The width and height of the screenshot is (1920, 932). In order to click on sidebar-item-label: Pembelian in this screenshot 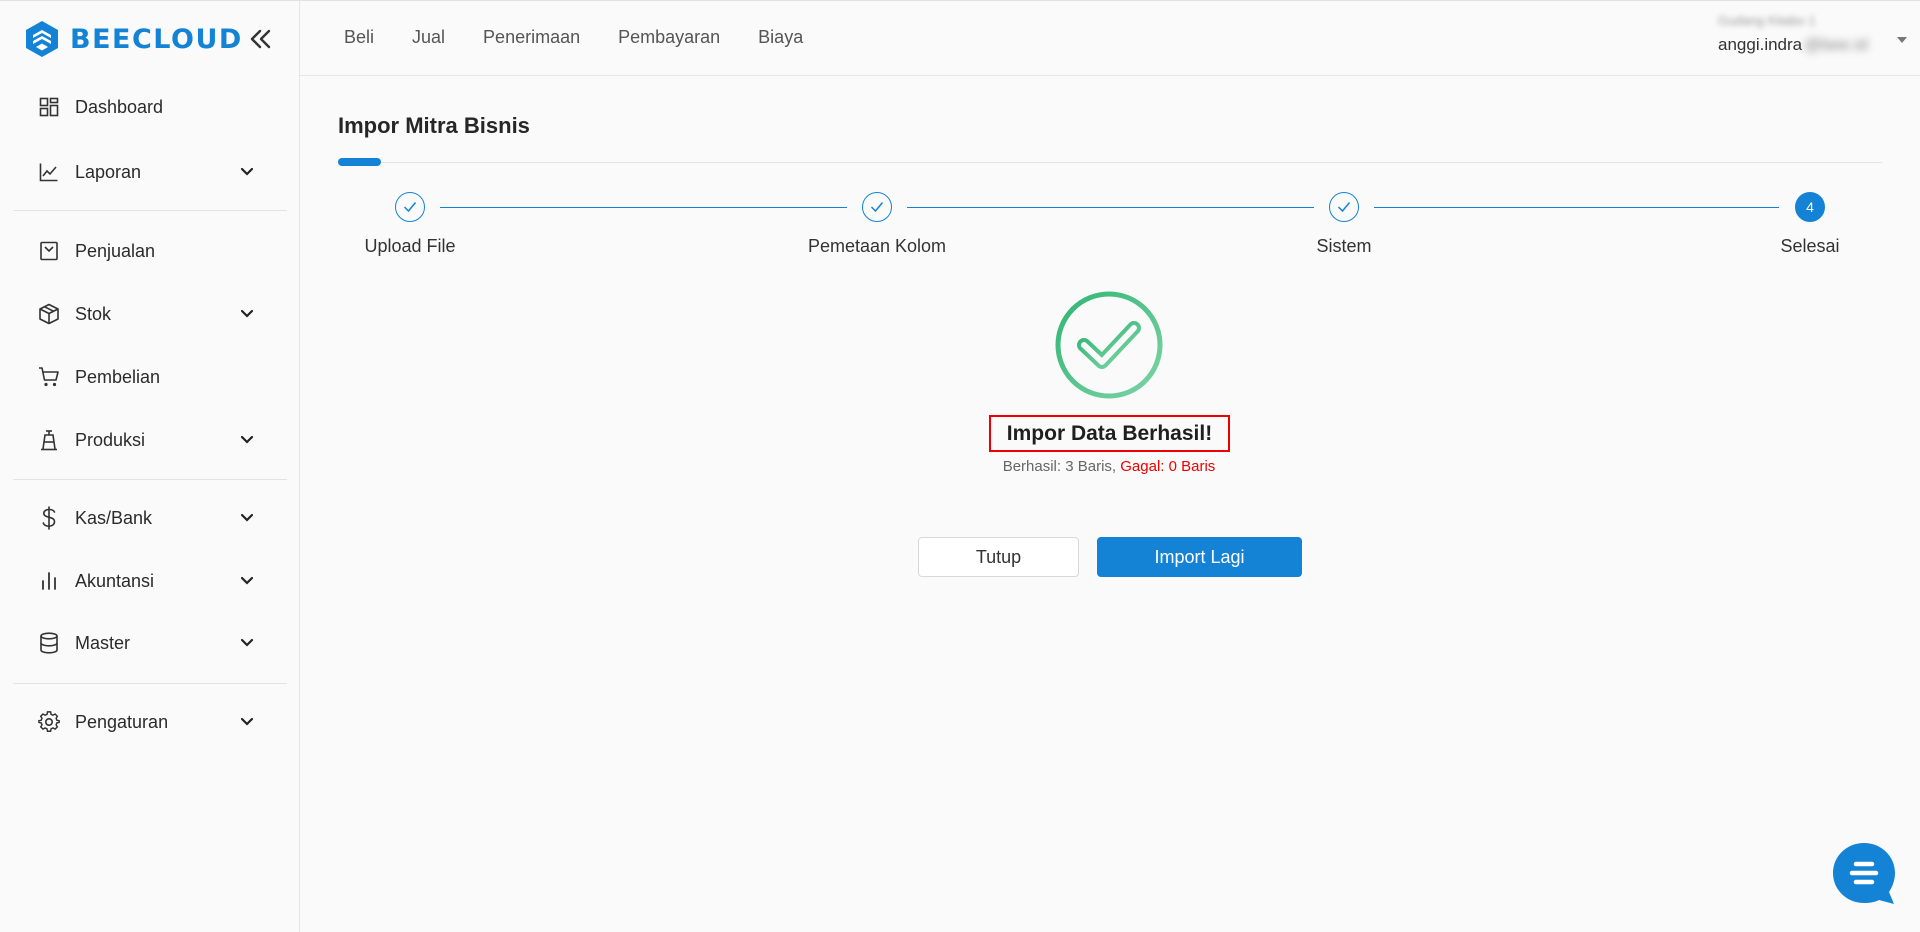, I will do `click(118, 376)`.